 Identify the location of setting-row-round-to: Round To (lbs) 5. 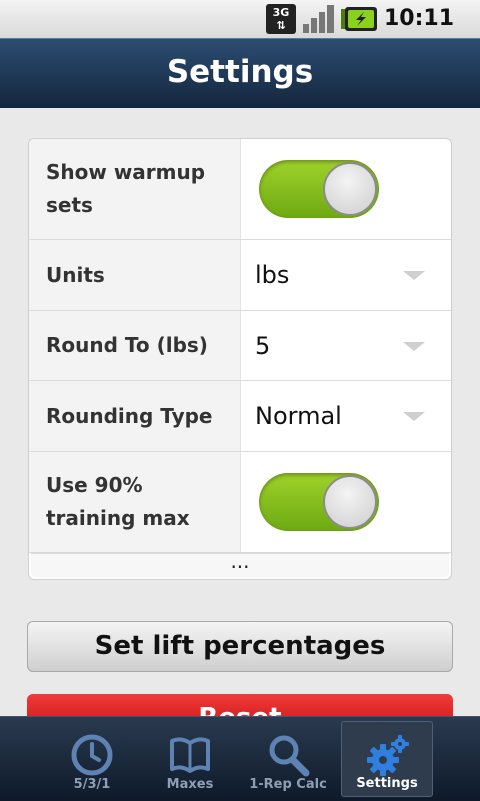
(240, 346).